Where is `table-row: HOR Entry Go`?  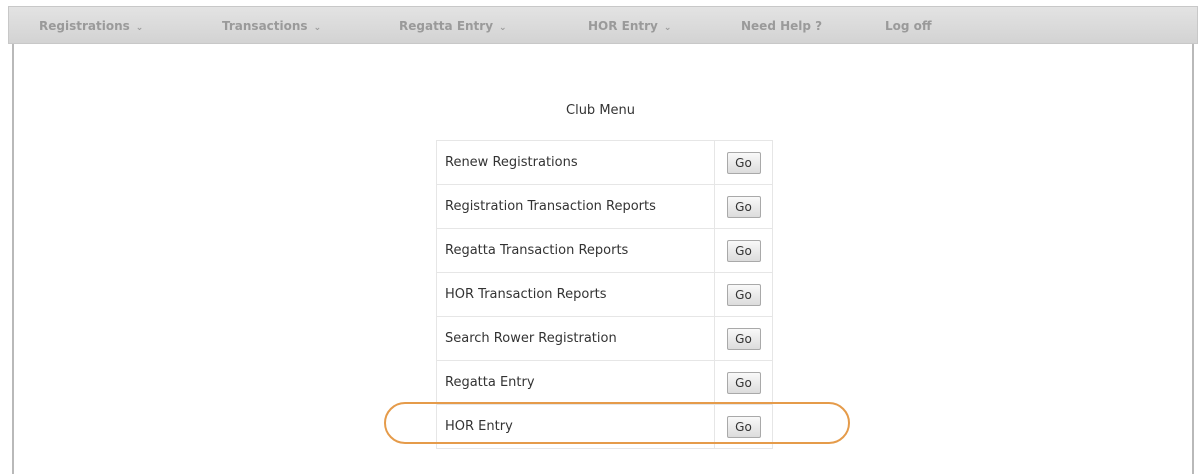
table-row: HOR Entry Go is located at coordinates (604, 426).